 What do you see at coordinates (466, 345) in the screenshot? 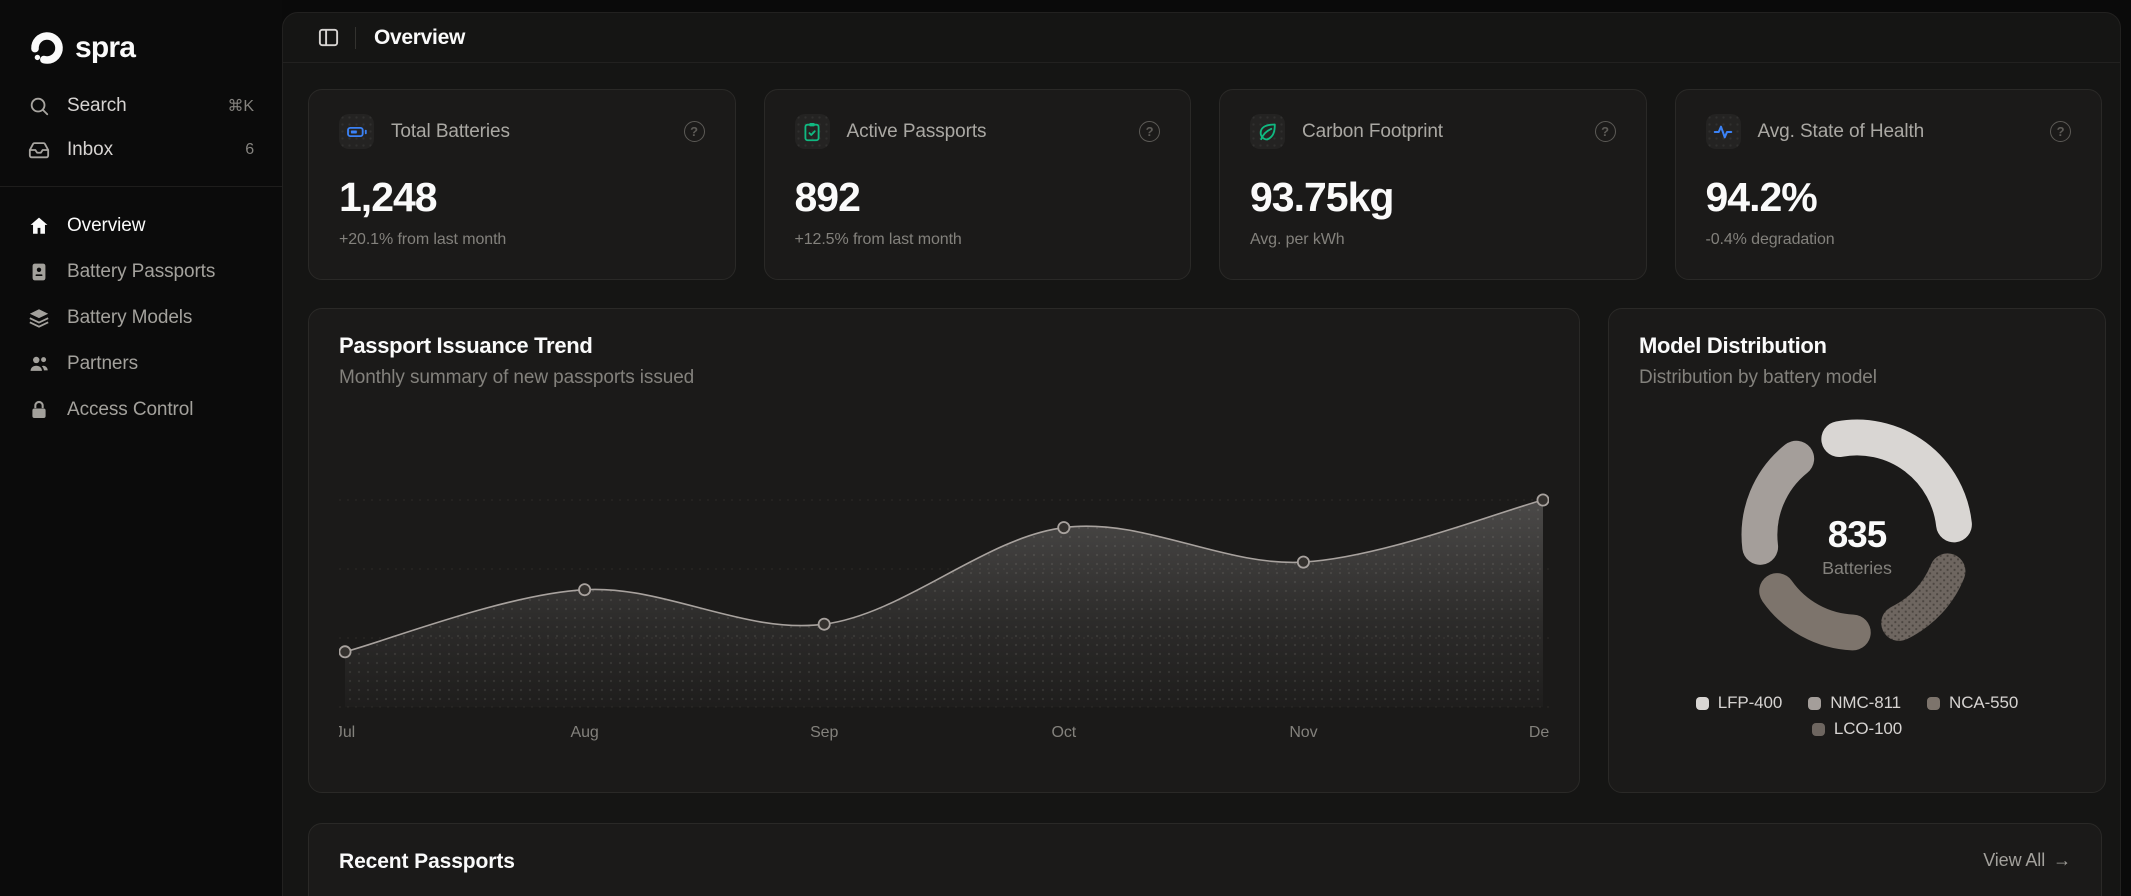
I see `trend-chart-title: Passport Issuance Trend` at bounding box center [466, 345].